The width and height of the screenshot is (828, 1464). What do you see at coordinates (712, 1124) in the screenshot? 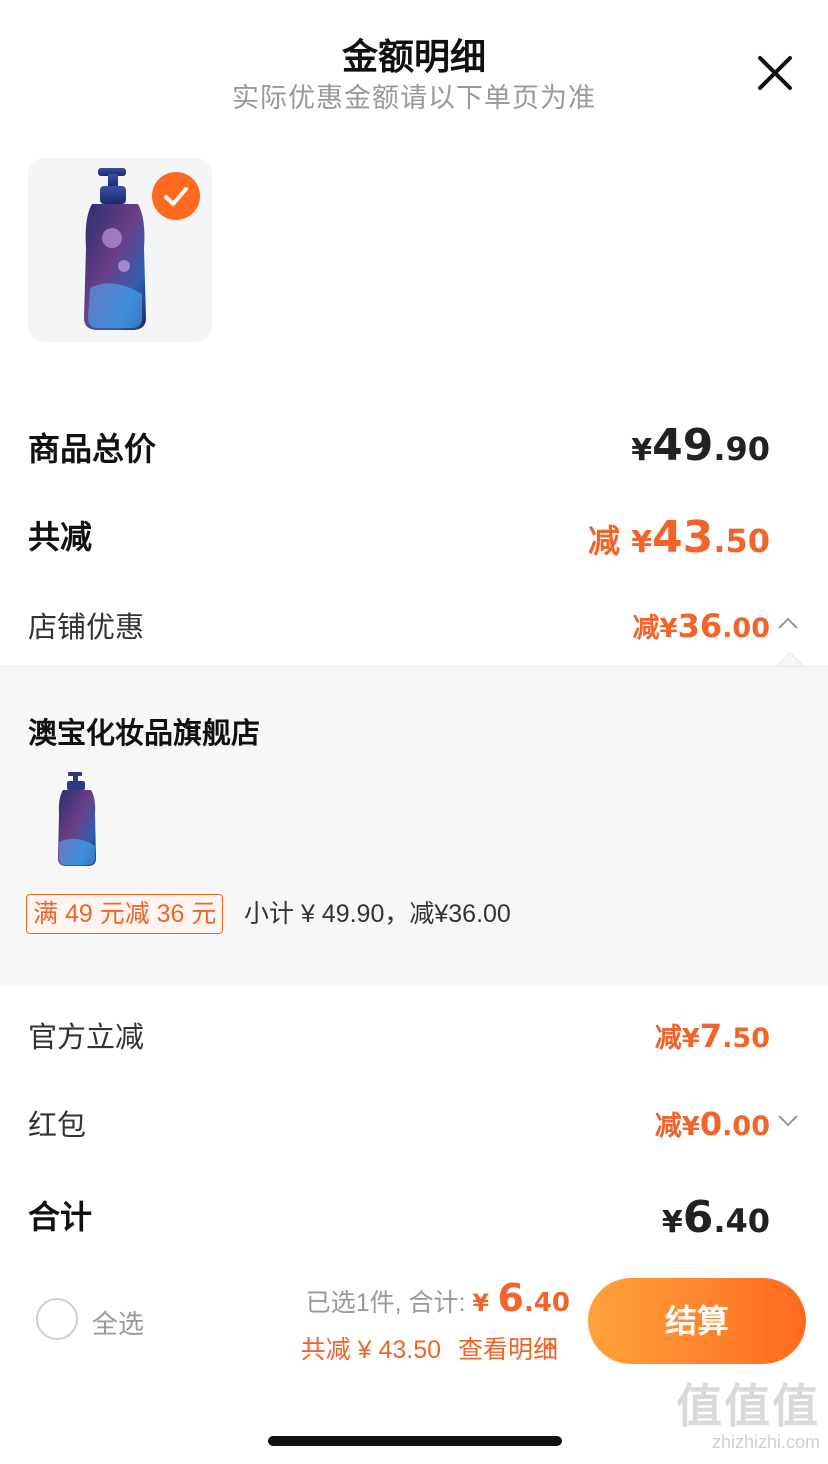
I see `red-packet-value: 减¥0.00` at bounding box center [712, 1124].